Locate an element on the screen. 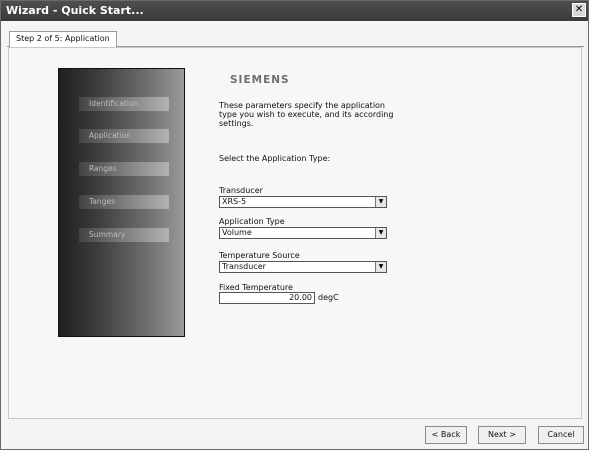  temperature-source-value: Transducer is located at coordinates (244, 266).